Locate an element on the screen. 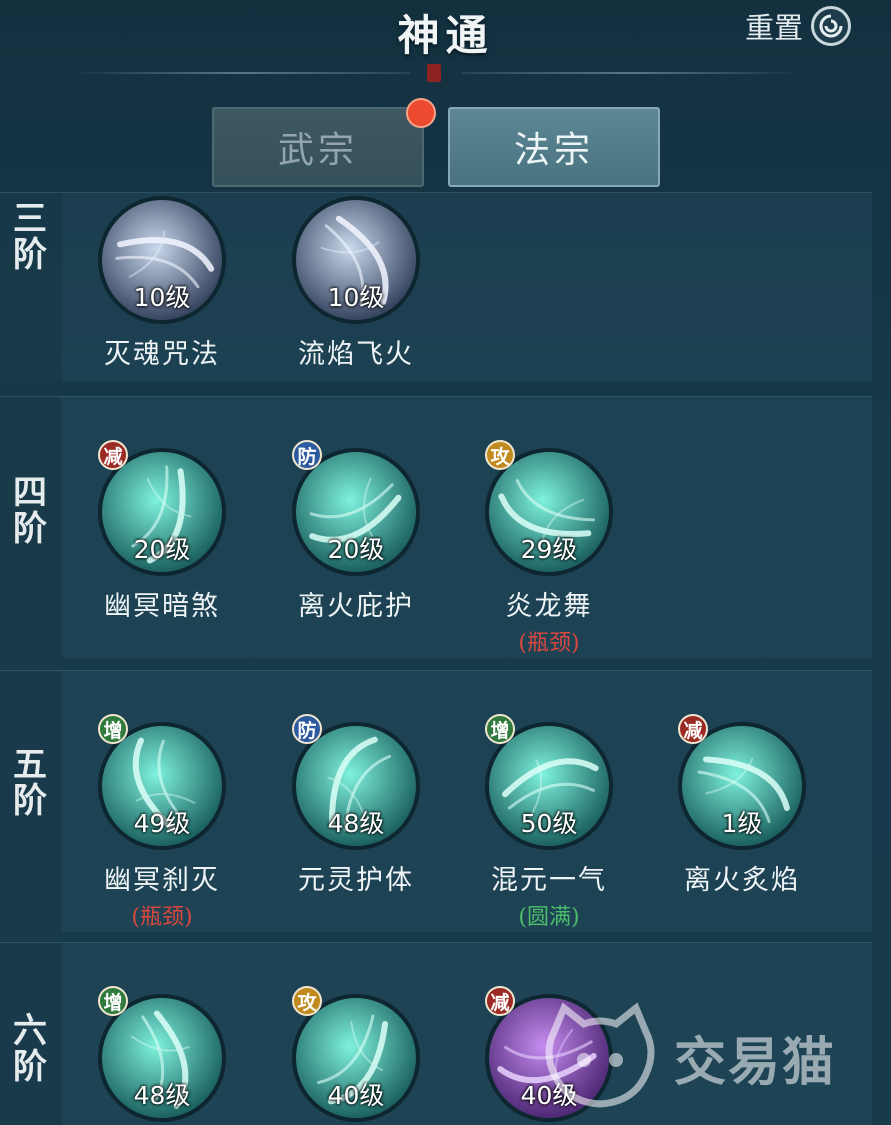 The width and height of the screenshot is (891, 1125). skill-level: 1级 is located at coordinates (742, 823).